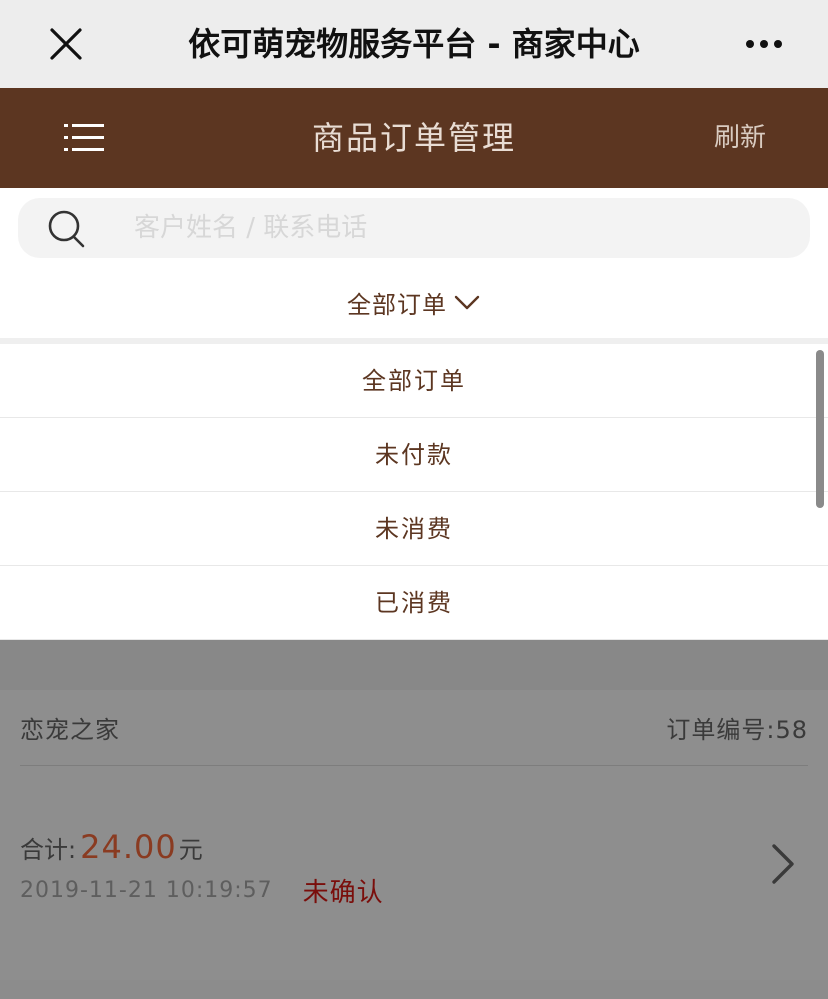 The width and height of the screenshot is (828, 999). What do you see at coordinates (740, 138) in the screenshot?
I see `refresh-button: 刷新` at bounding box center [740, 138].